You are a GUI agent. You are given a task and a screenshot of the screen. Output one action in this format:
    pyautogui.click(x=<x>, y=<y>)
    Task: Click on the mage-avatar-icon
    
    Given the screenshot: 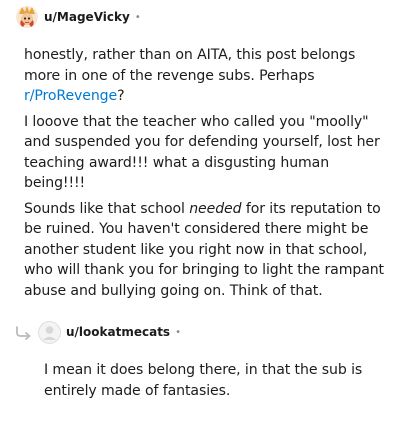 What is the action you would take?
    pyautogui.click(x=27, y=17)
    